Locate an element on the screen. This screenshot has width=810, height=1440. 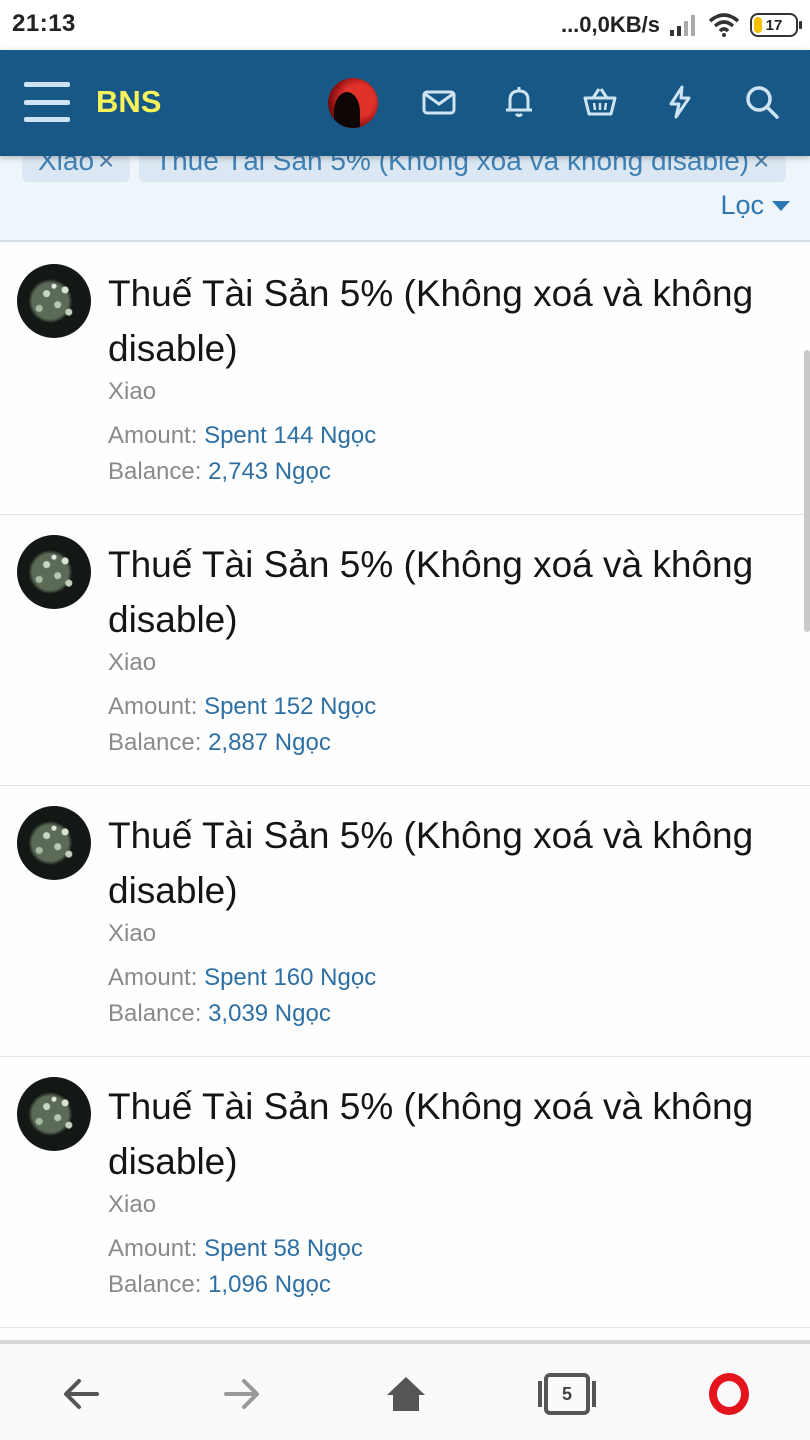
network-speed: ...0,0KB/s is located at coordinates (610, 24).